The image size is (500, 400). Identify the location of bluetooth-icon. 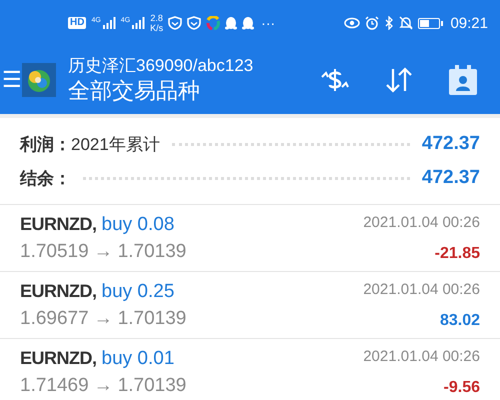
(389, 23).